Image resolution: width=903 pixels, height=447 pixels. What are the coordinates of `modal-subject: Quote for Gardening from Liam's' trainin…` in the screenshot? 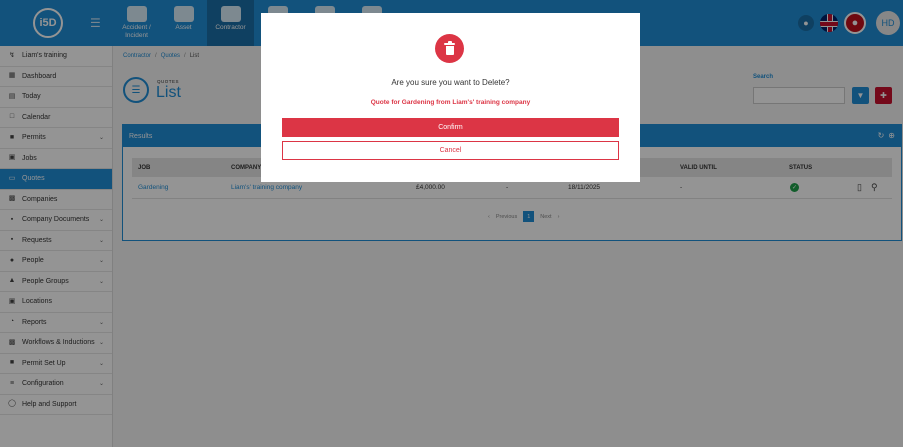 It's located at (450, 102).